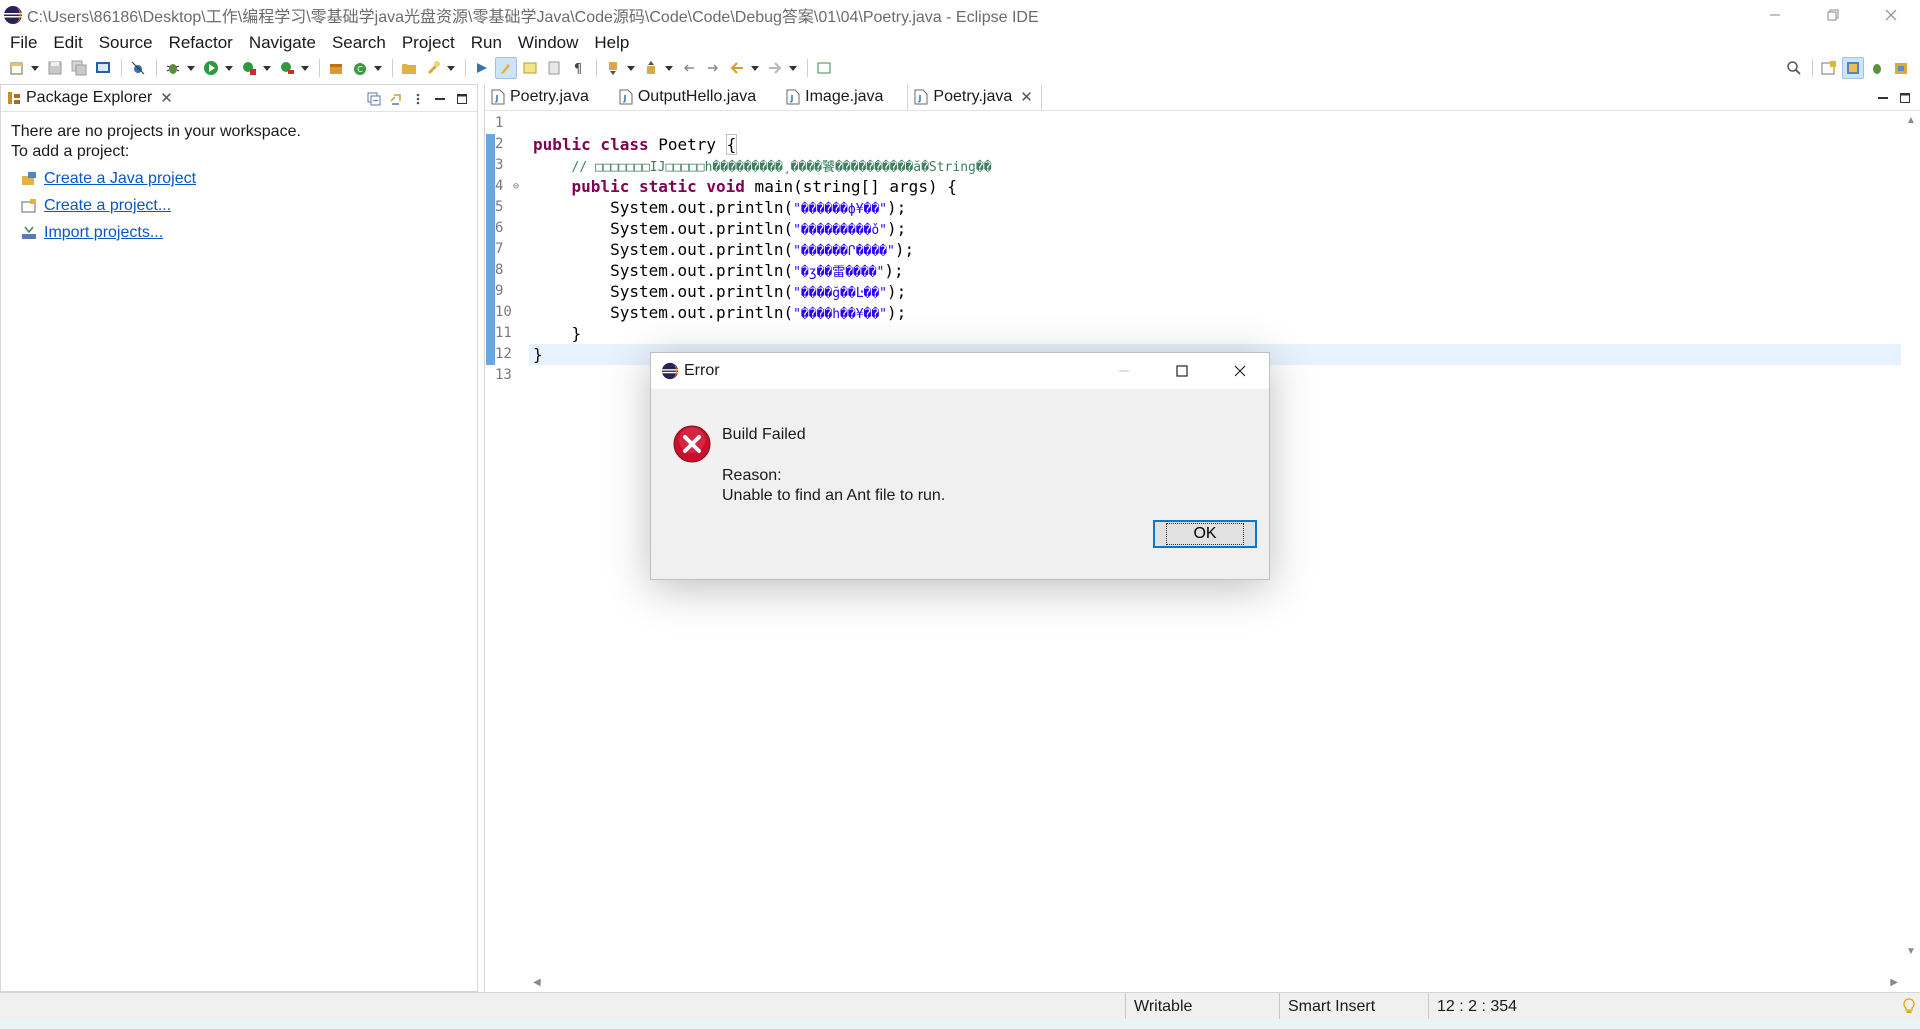 The height and width of the screenshot is (1029, 1920). I want to click on pin-editor-button, so click(824, 68).